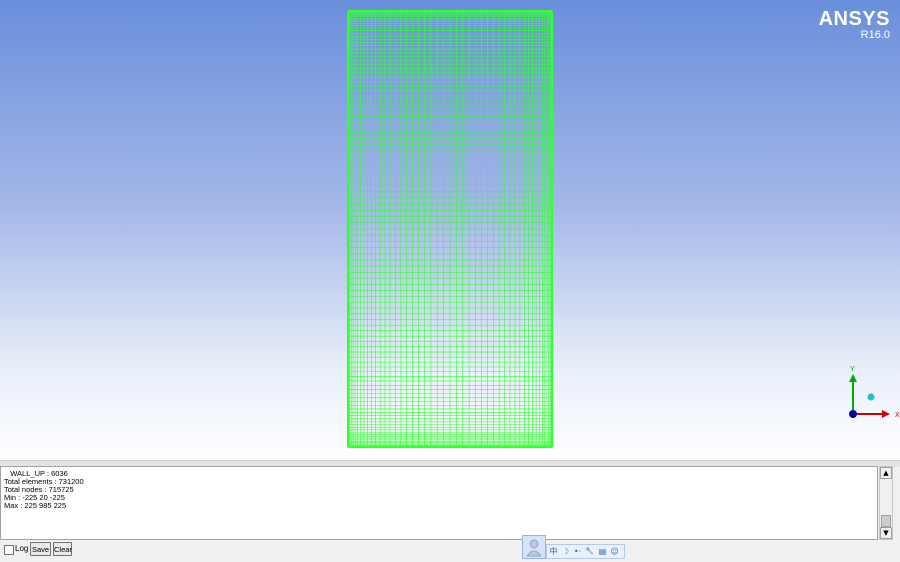 Image resolution: width=900 pixels, height=562 pixels. I want to click on ansys-logo: ANSYS R16.0, so click(854, 25).